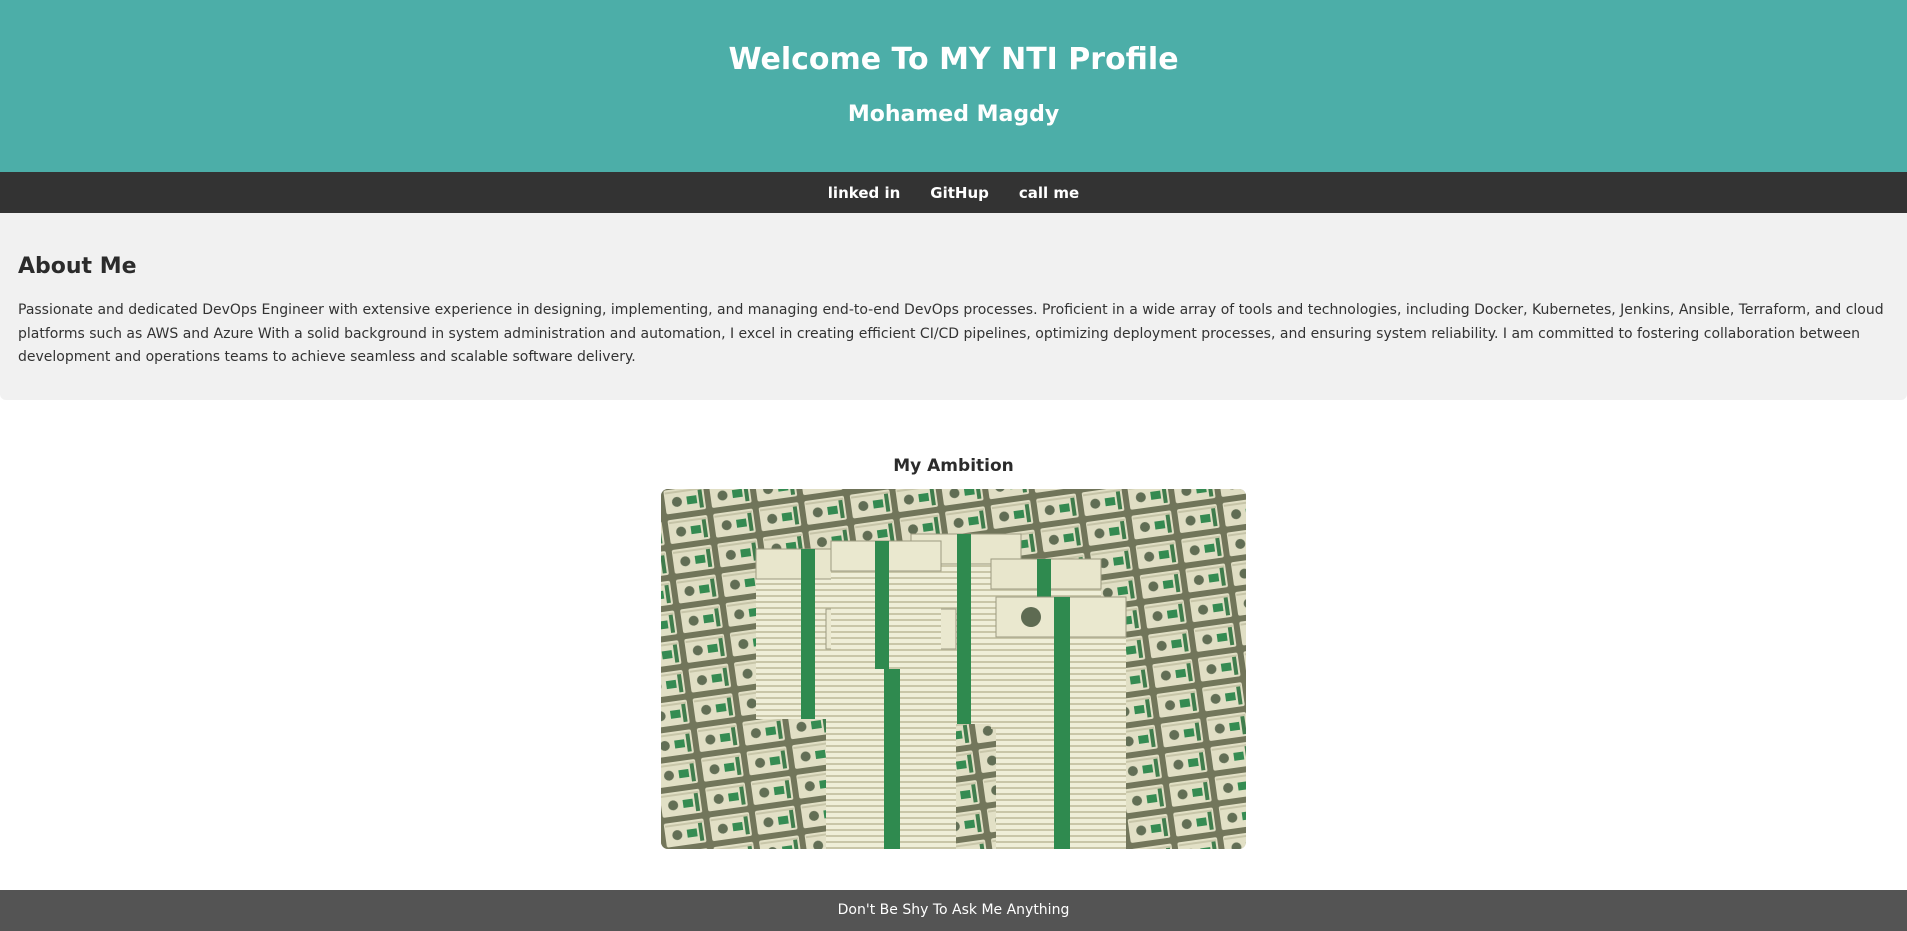  I want to click on footer-text: Don't Be Shy To Ask Me Anything, so click(953, 910).